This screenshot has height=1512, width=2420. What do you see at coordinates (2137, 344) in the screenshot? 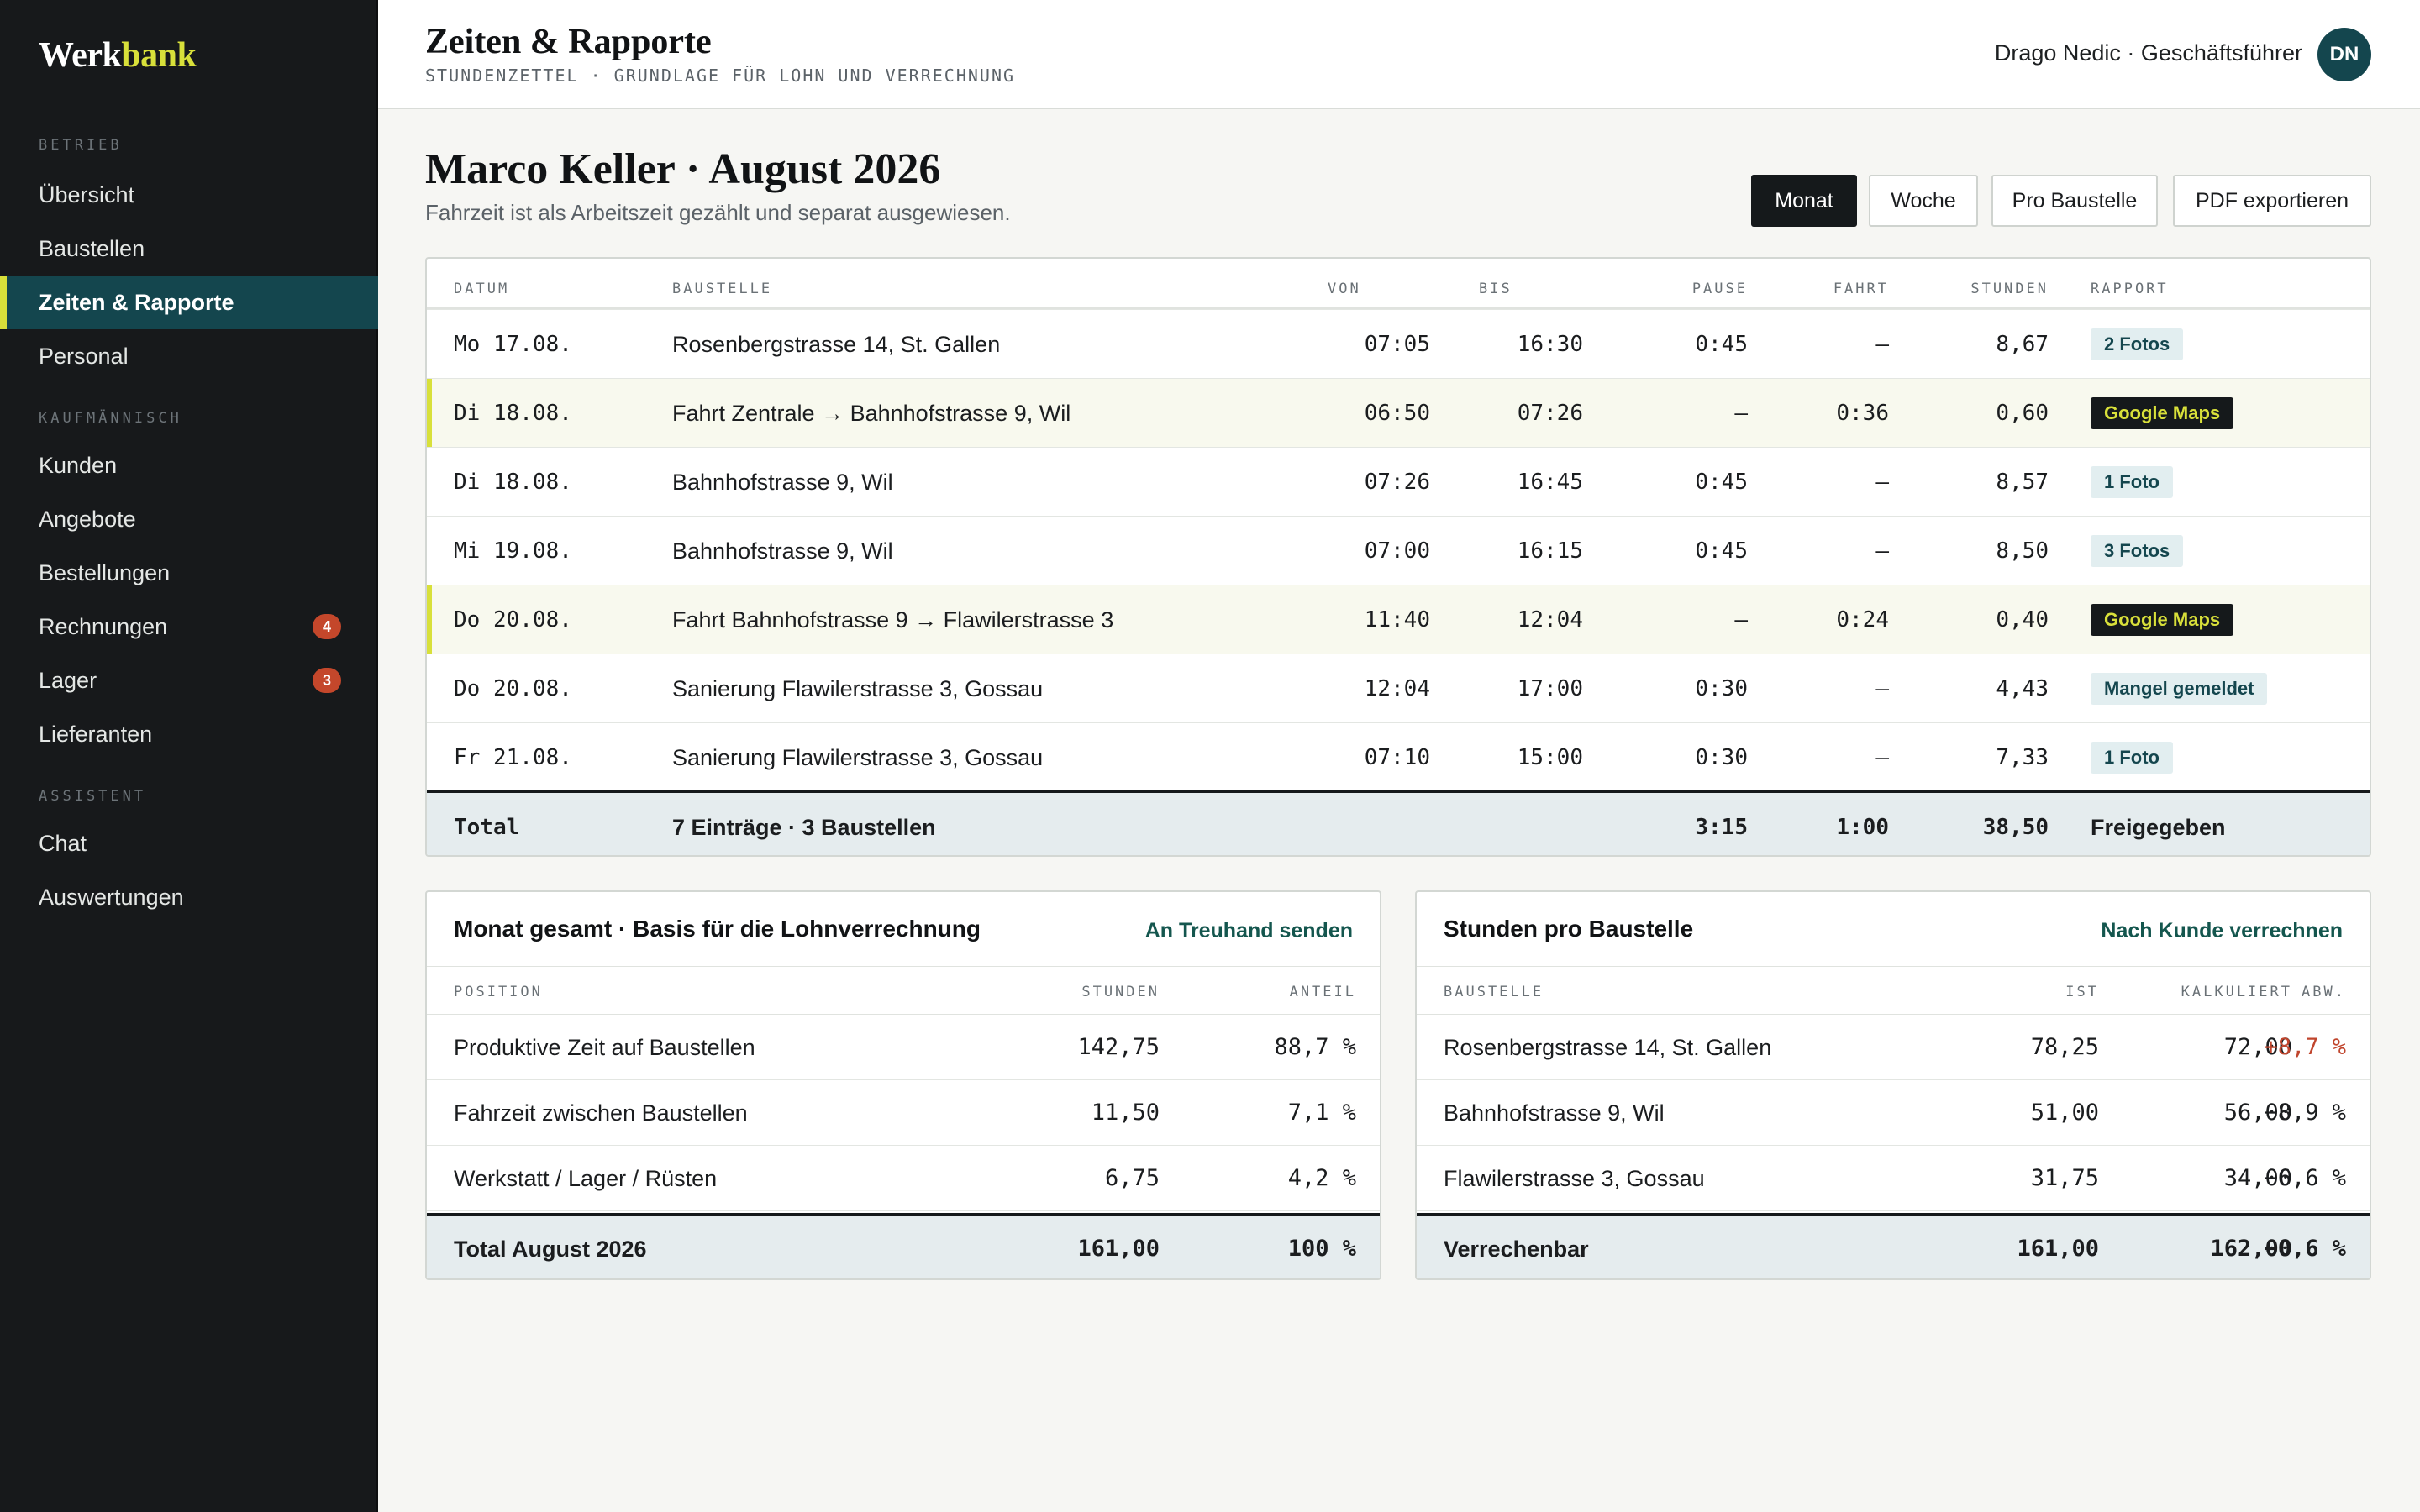
I see `report-photos-tag: 2 Fotos` at bounding box center [2137, 344].